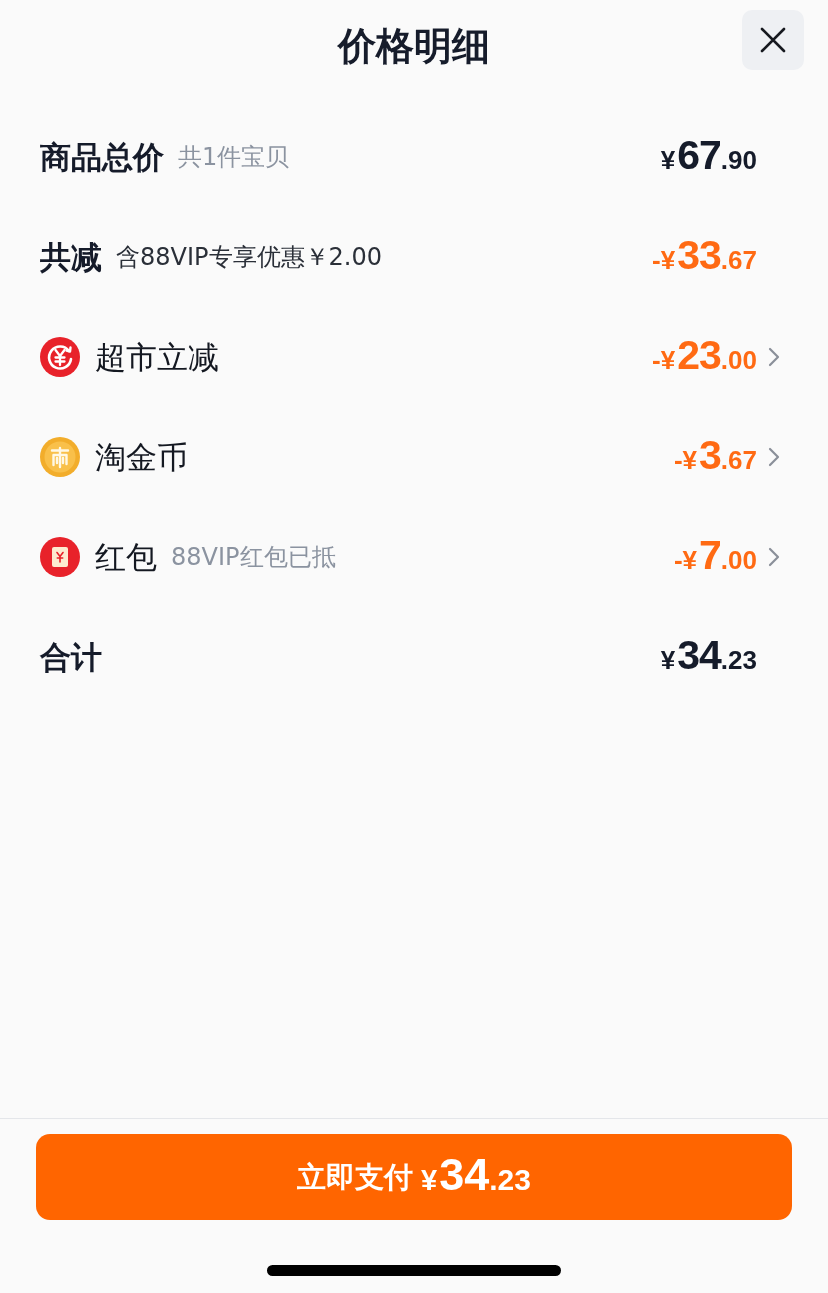 The image size is (828, 1293). Describe the element at coordinates (102, 157) in the screenshot. I see `row-label: 商品总价` at that location.